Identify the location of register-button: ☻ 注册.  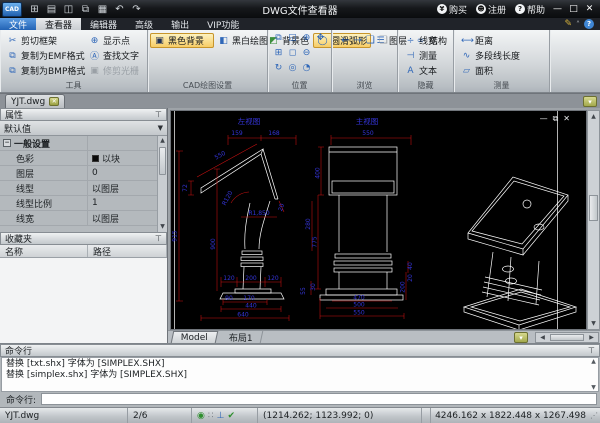
(491, 9).